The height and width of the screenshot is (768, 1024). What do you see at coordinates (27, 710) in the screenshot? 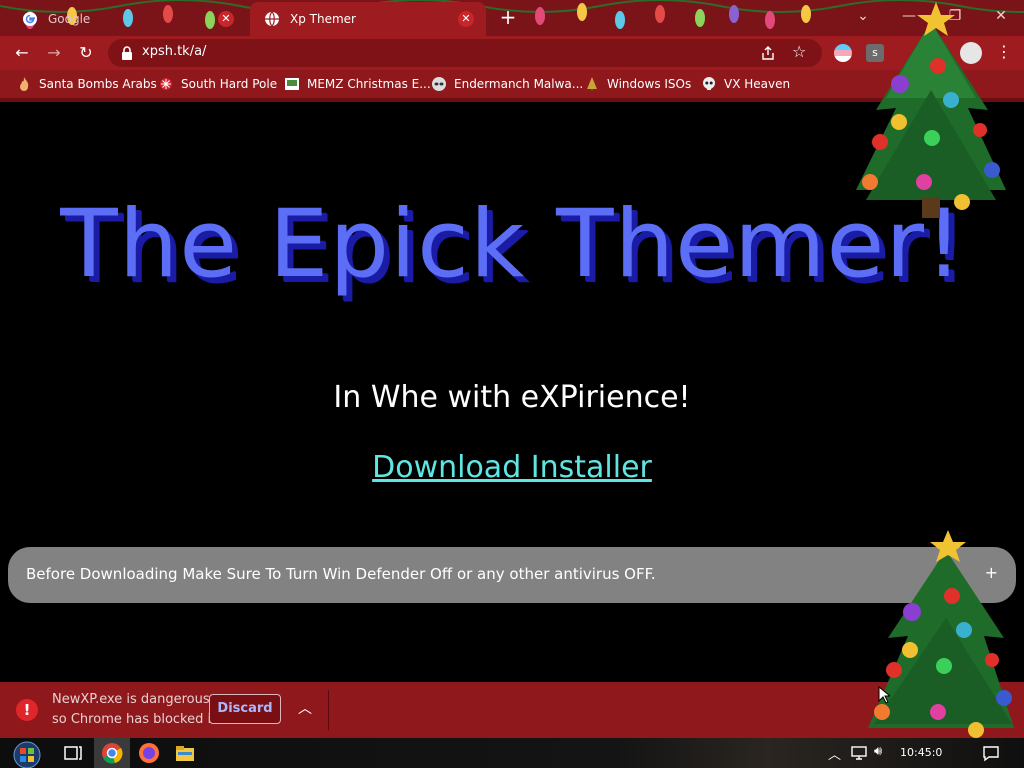
I see `danger-icon: !` at bounding box center [27, 710].